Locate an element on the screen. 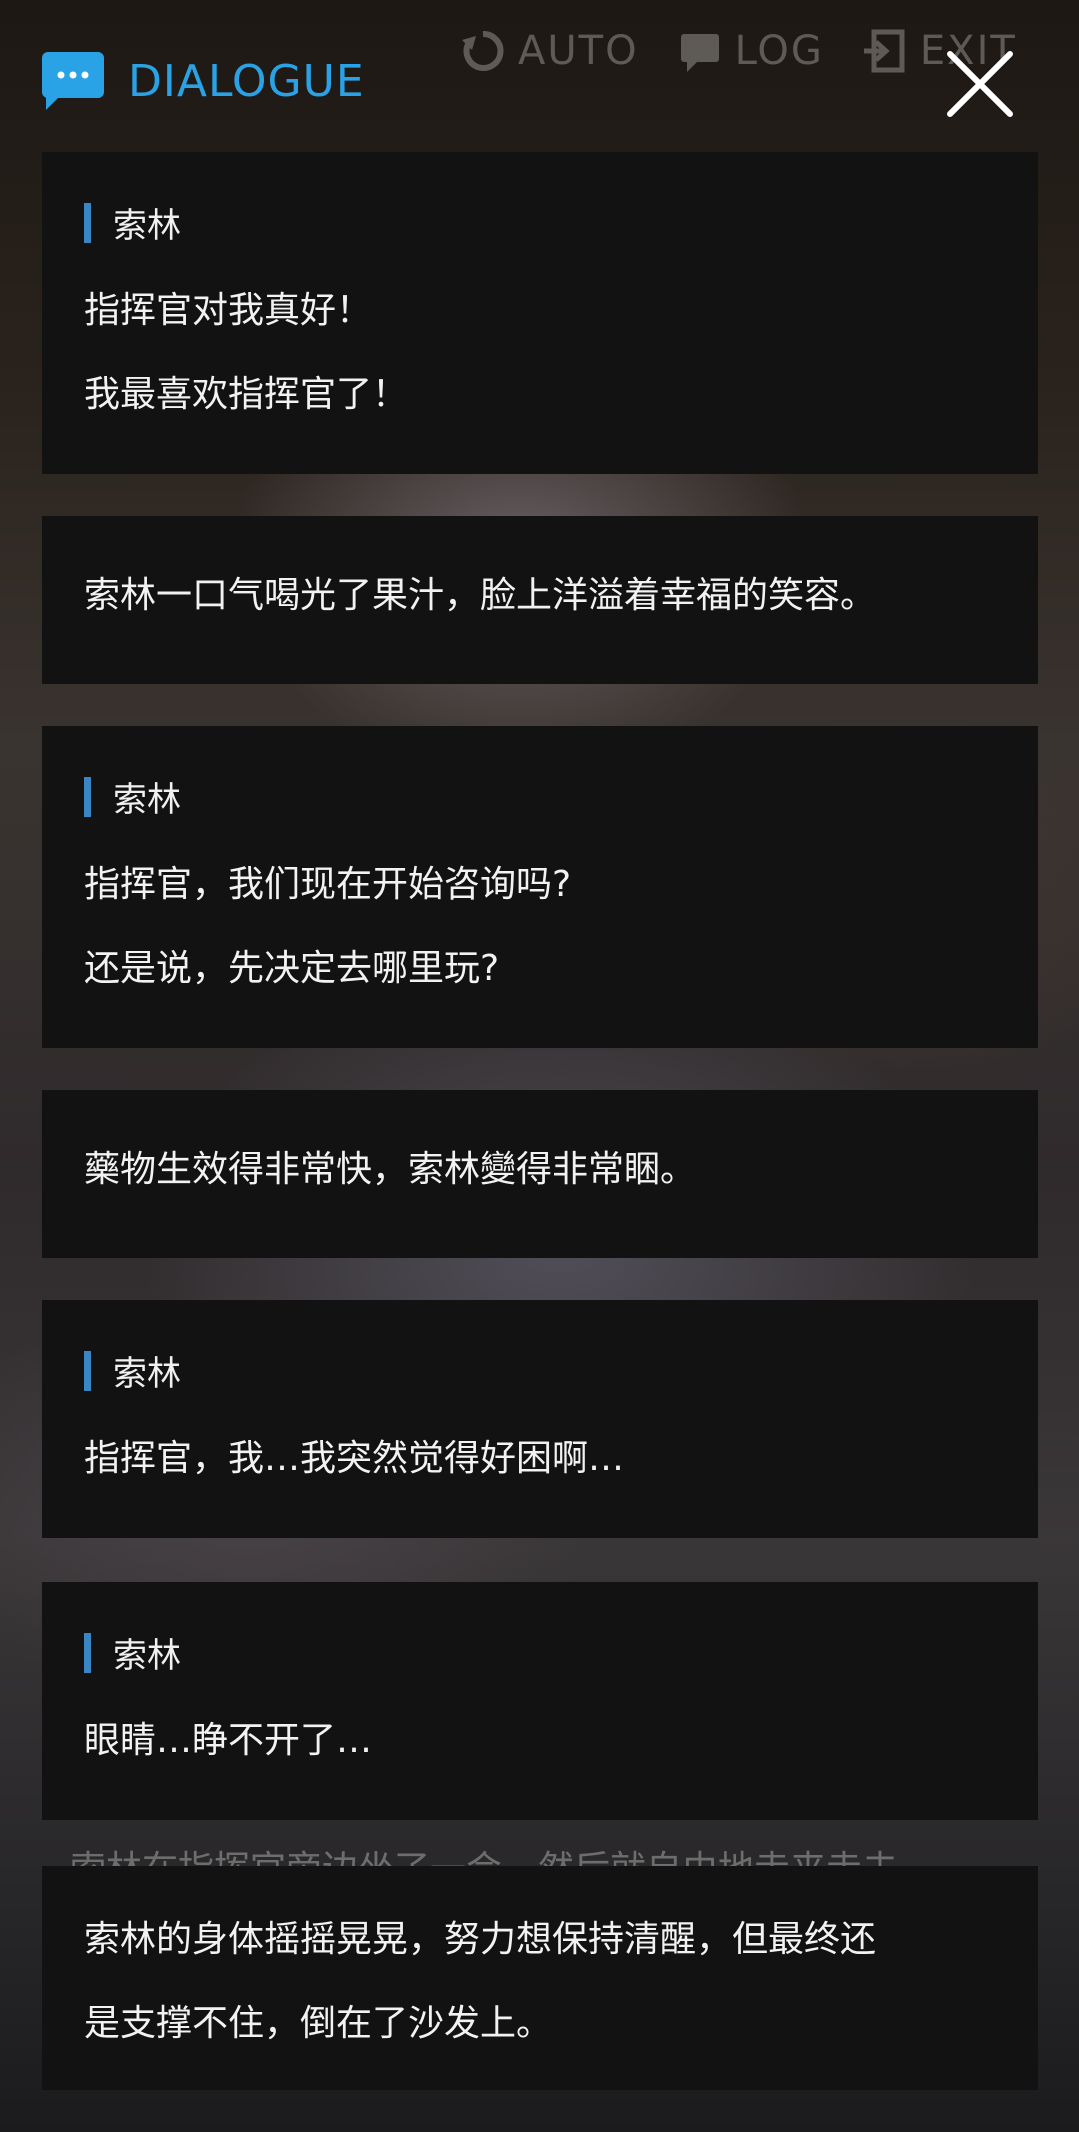 Image resolution: width=1079 pixels, height=2132 pixels. background-log: LOG is located at coordinates (750, 51).